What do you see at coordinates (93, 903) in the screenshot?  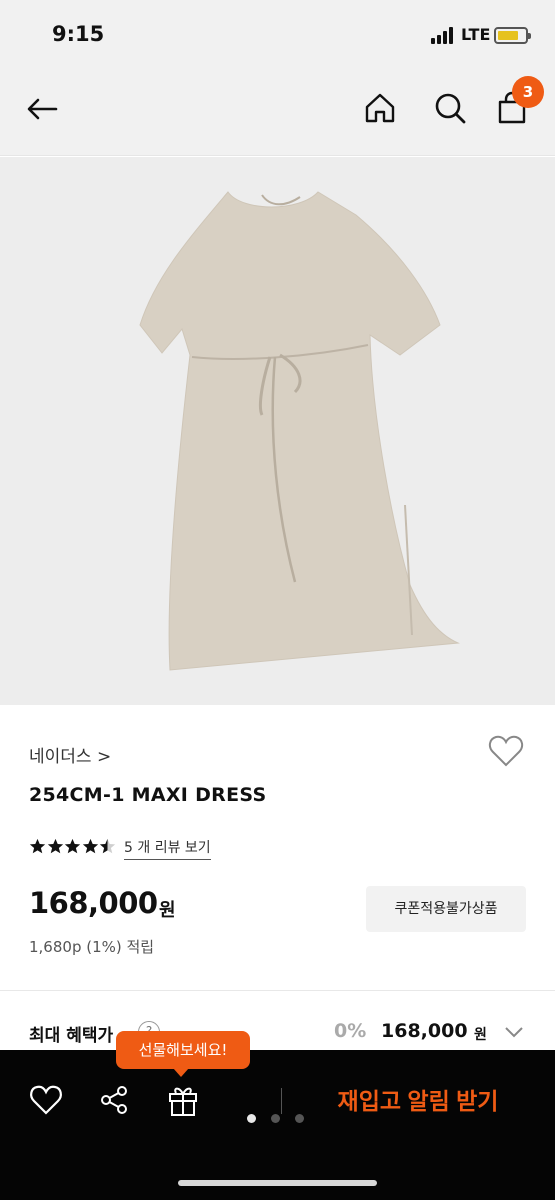 I see `product-price: 168,000` at bounding box center [93, 903].